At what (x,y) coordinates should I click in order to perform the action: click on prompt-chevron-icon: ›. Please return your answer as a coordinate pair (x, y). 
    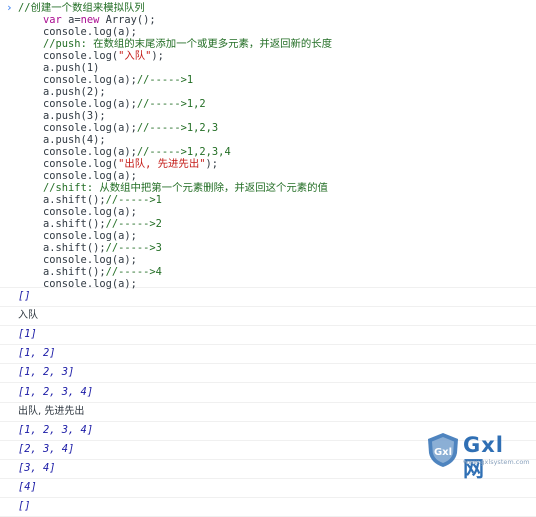
    Looking at the image, I should click on (9, 7).